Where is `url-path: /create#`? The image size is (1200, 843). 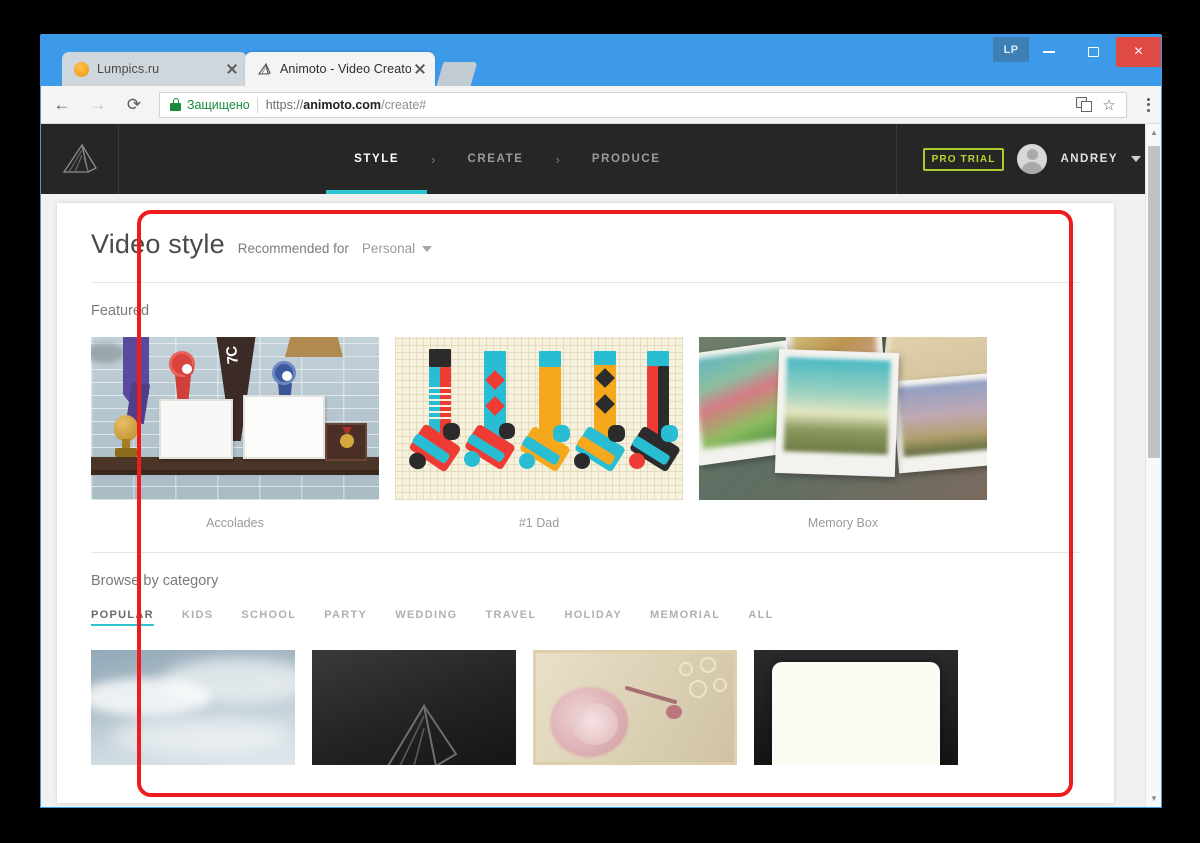
url-path: /create# is located at coordinates (404, 104).